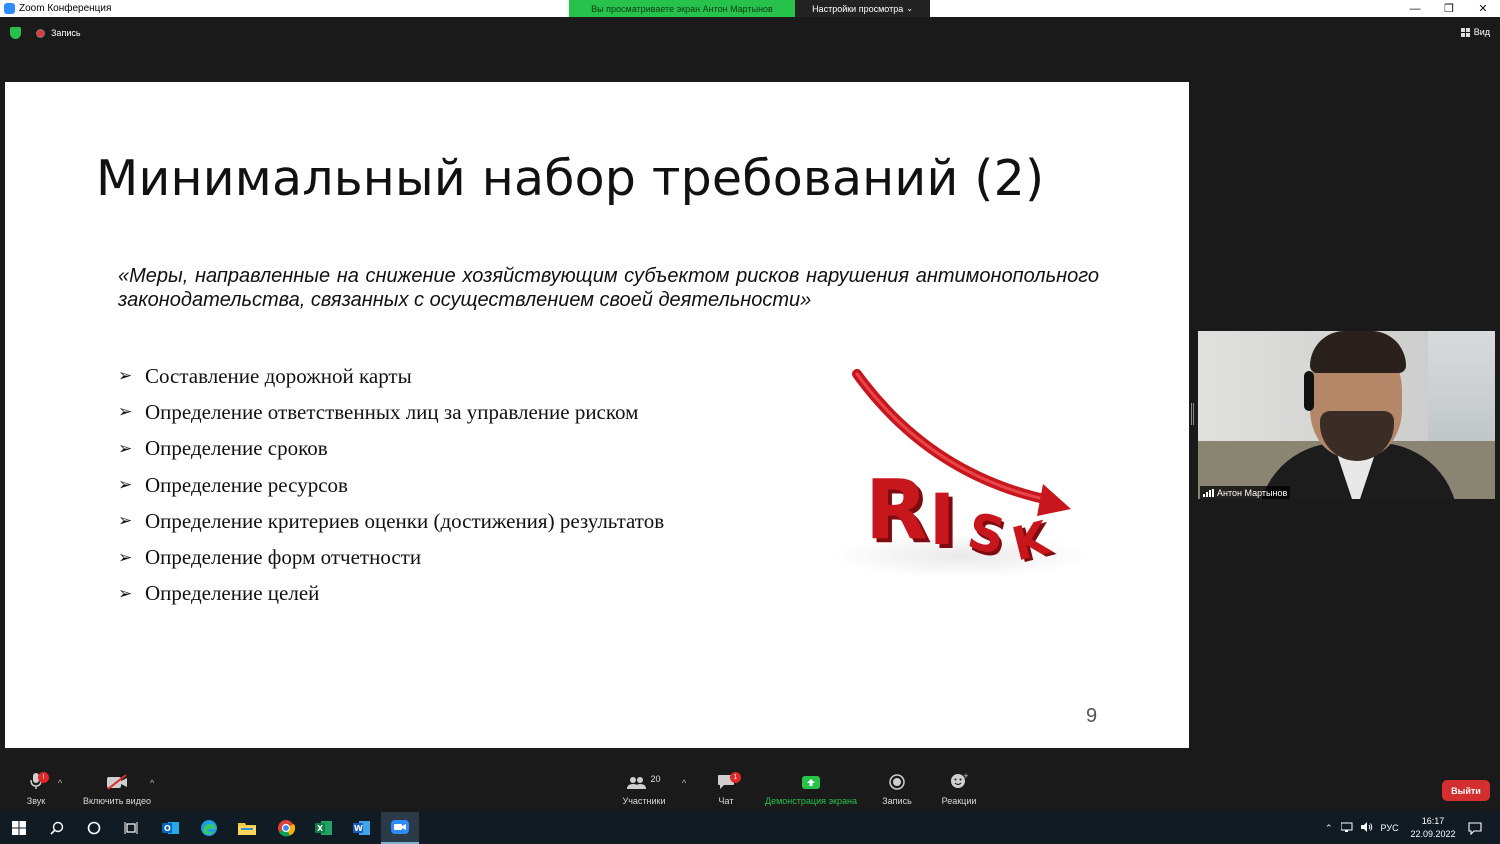  Describe the element at coordinates (682, 8) in the screenshot. I see `sharing-banner: Вы просматриваете экран Антон Мартынов` at that location.